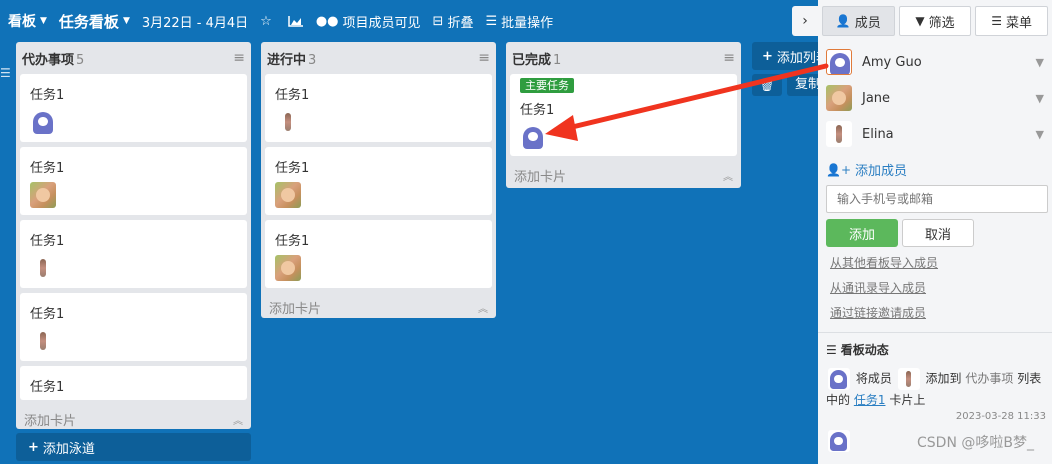 The height and width of the screenshot is (464, 1052). What do you see at coordinates (80, 60) in the screenshot?
I see `list-count: 5` at bounding box center [80, 60].